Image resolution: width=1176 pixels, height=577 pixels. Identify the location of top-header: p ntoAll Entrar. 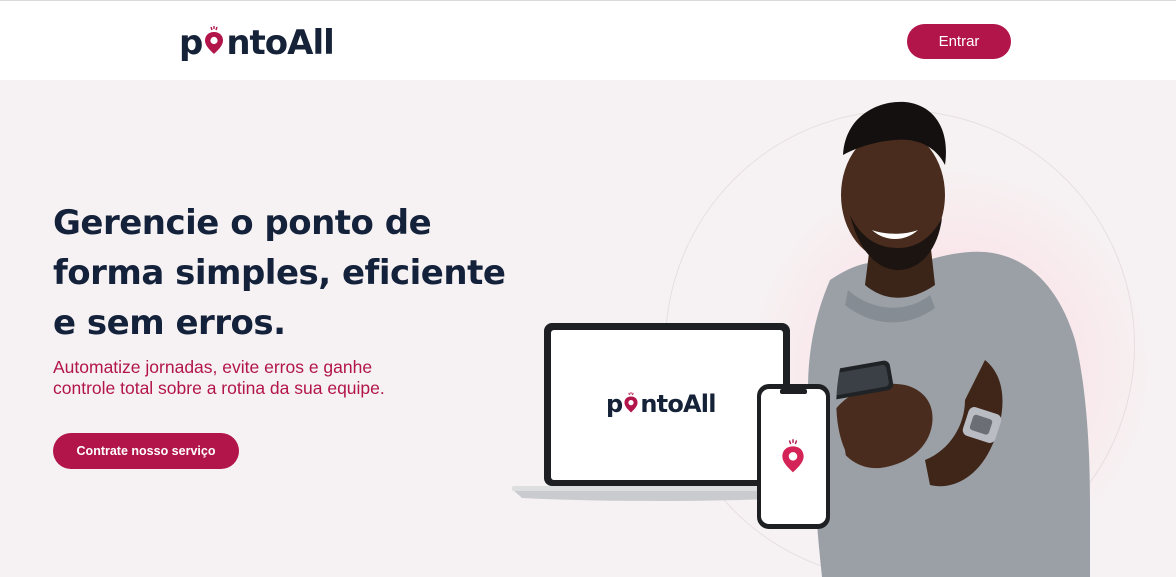
(588, 40).